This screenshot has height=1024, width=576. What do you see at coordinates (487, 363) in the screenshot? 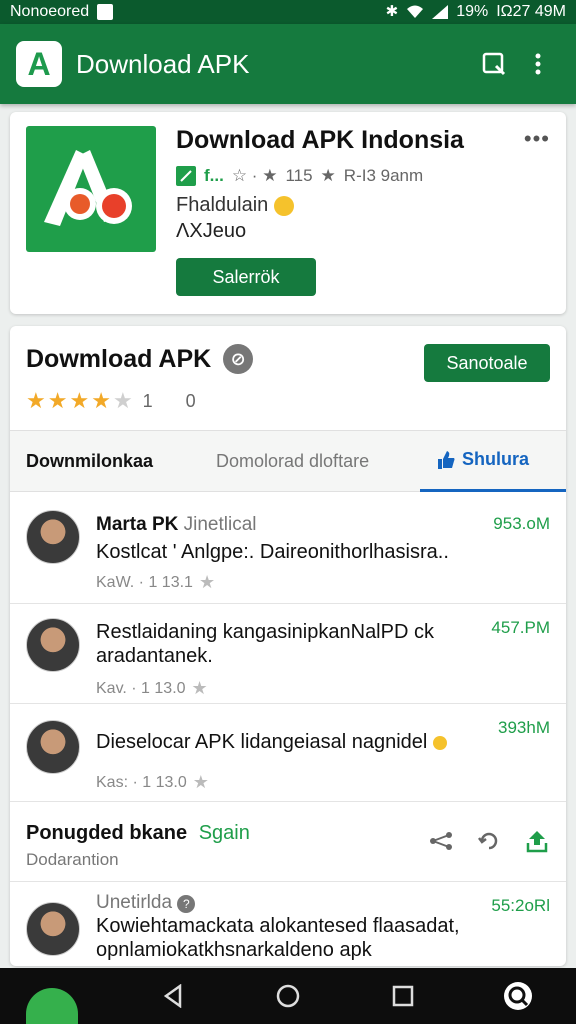
I see `main-action-button: Sanotoale` at bounding box center [487, 363].